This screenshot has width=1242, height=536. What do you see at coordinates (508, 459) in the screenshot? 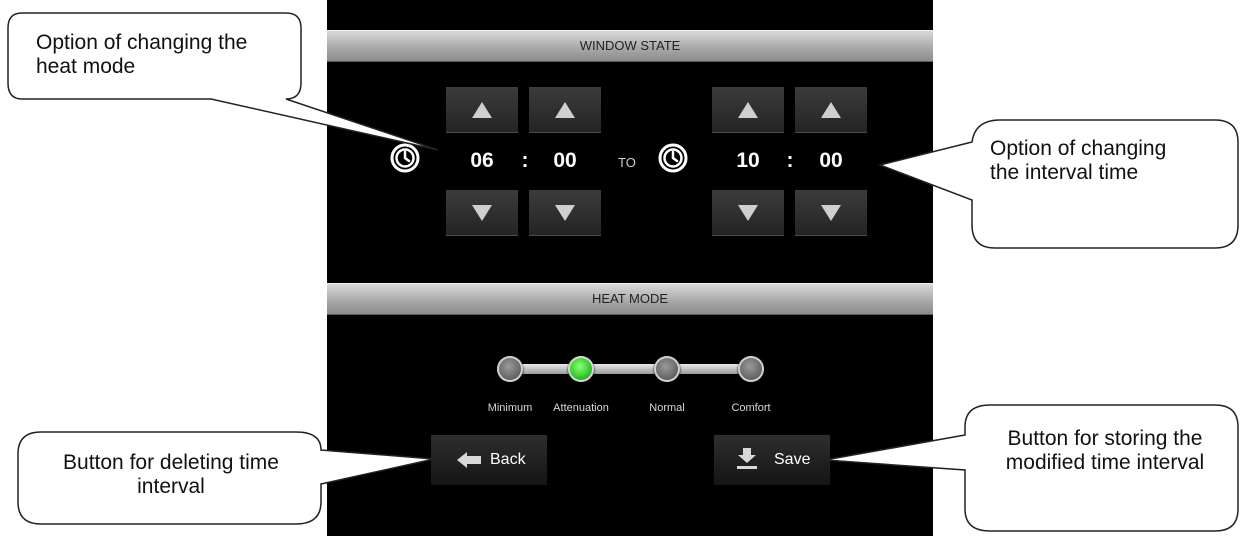
I see `back-button-label: Back` at bounding box center [508, 459].